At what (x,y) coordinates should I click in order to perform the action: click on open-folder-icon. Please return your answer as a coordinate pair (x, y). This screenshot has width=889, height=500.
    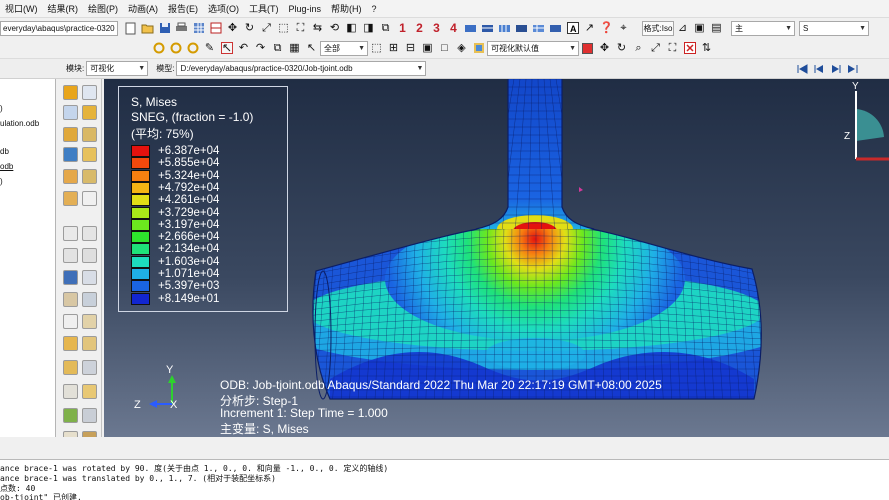
    Looking at the image, I should click on (147, 28).